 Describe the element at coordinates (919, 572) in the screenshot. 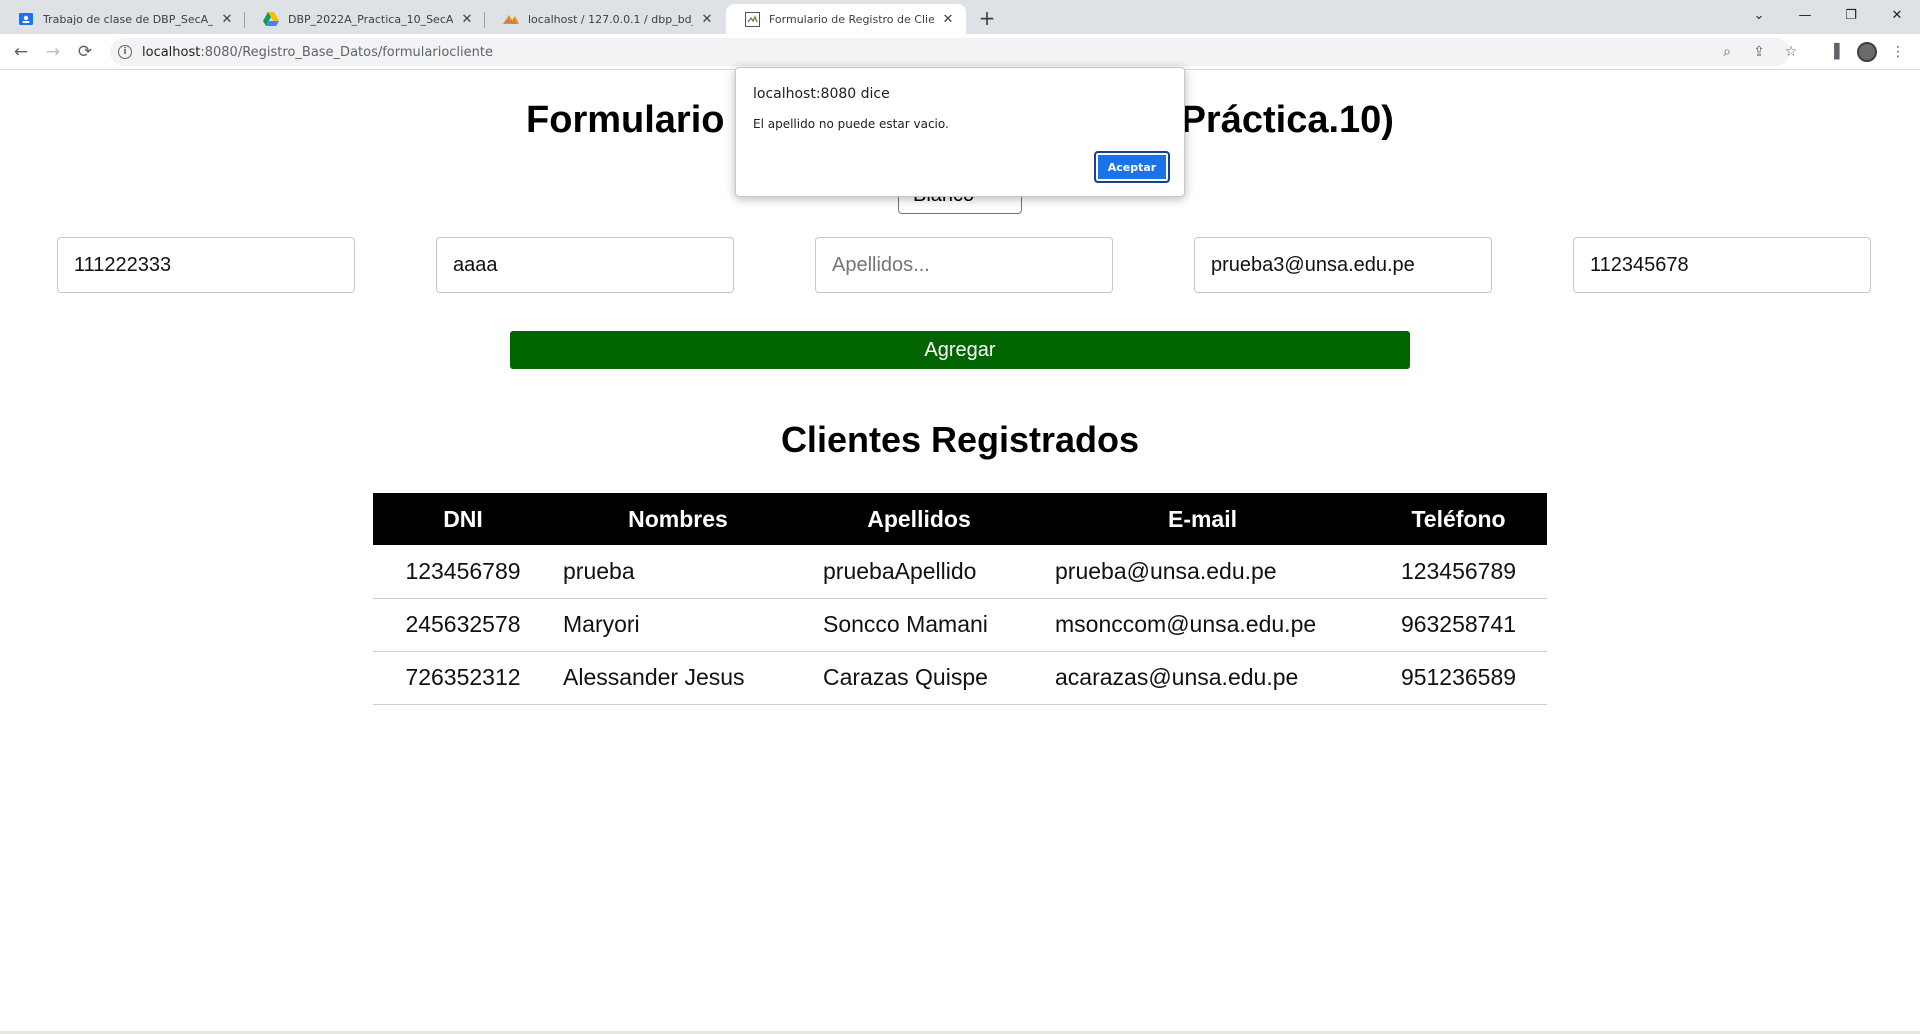

I see `cell-apellidos: pruebaApellido` at that location.